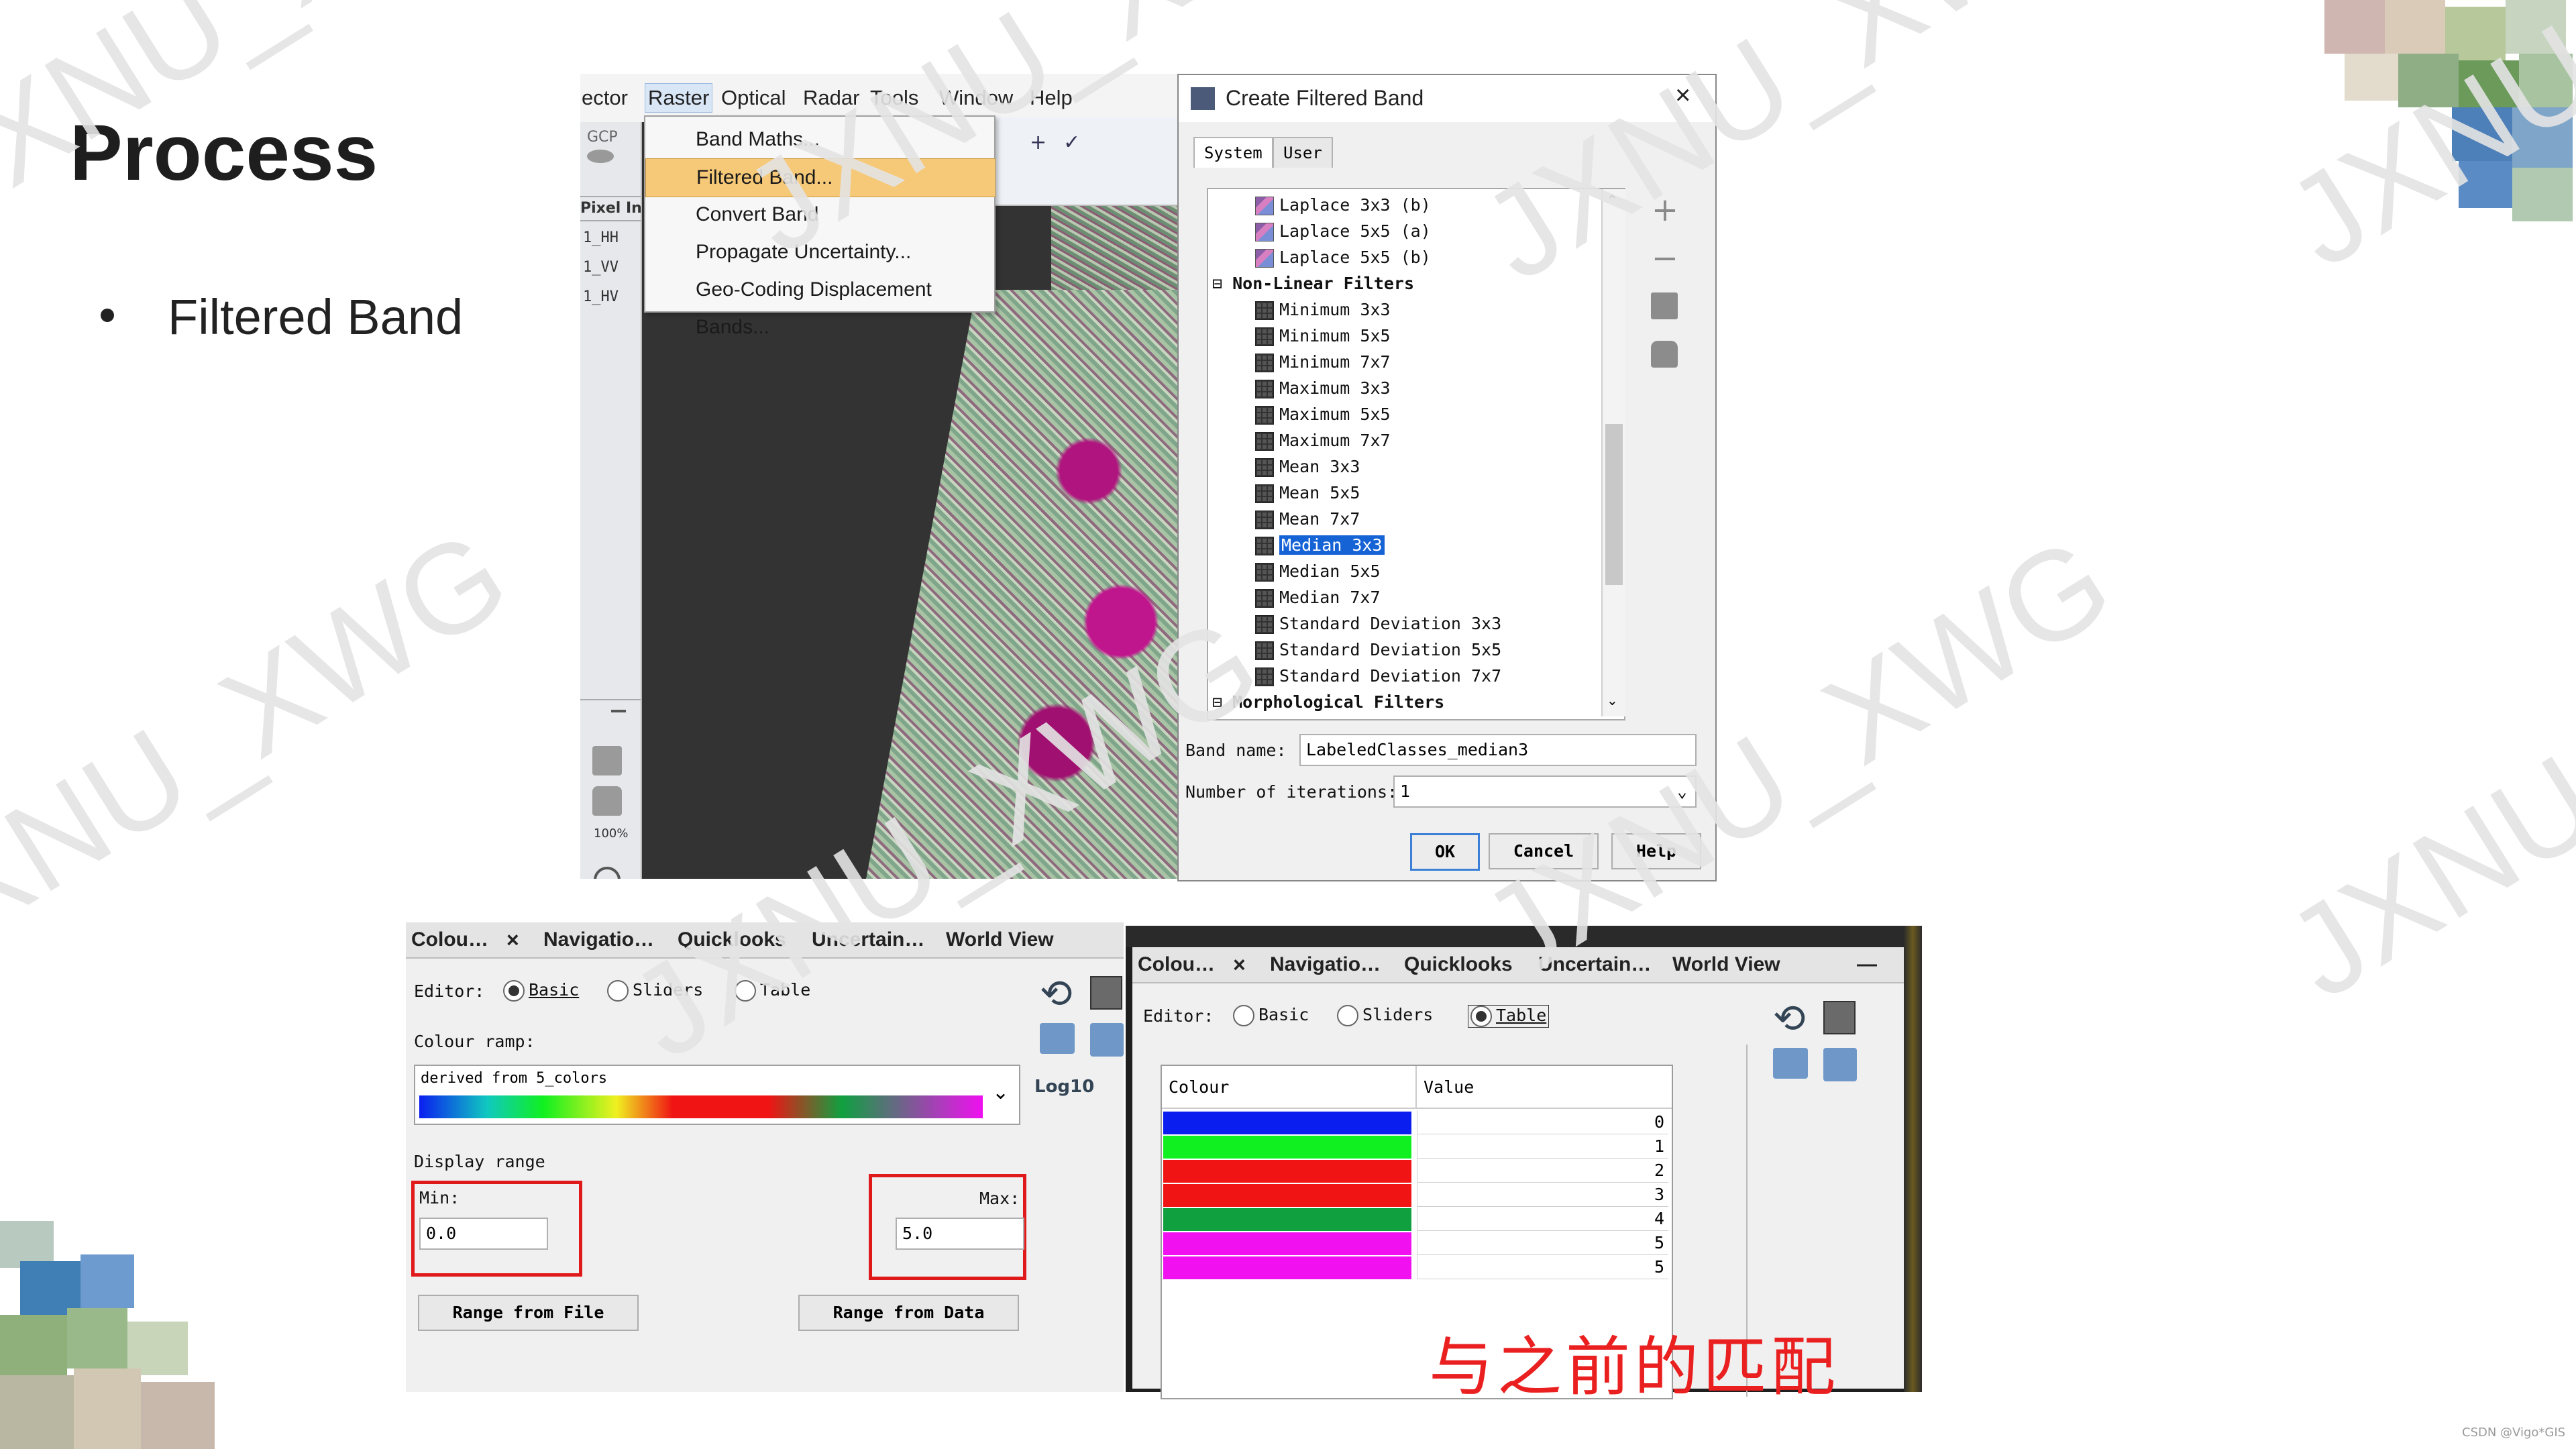  I want to click on add-filter-icon: +, so click(1665, 210).